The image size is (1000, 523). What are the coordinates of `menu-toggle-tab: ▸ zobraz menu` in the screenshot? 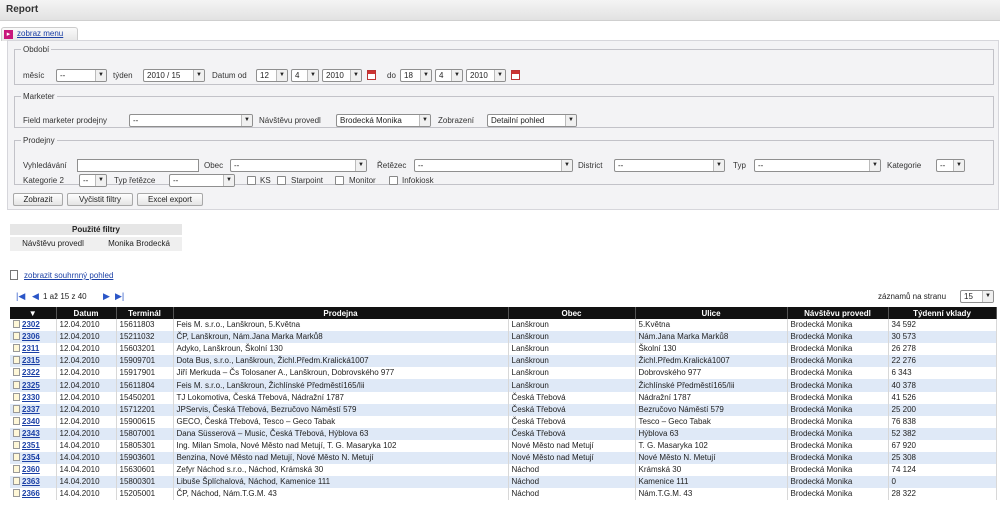 It's located at (39, 34).